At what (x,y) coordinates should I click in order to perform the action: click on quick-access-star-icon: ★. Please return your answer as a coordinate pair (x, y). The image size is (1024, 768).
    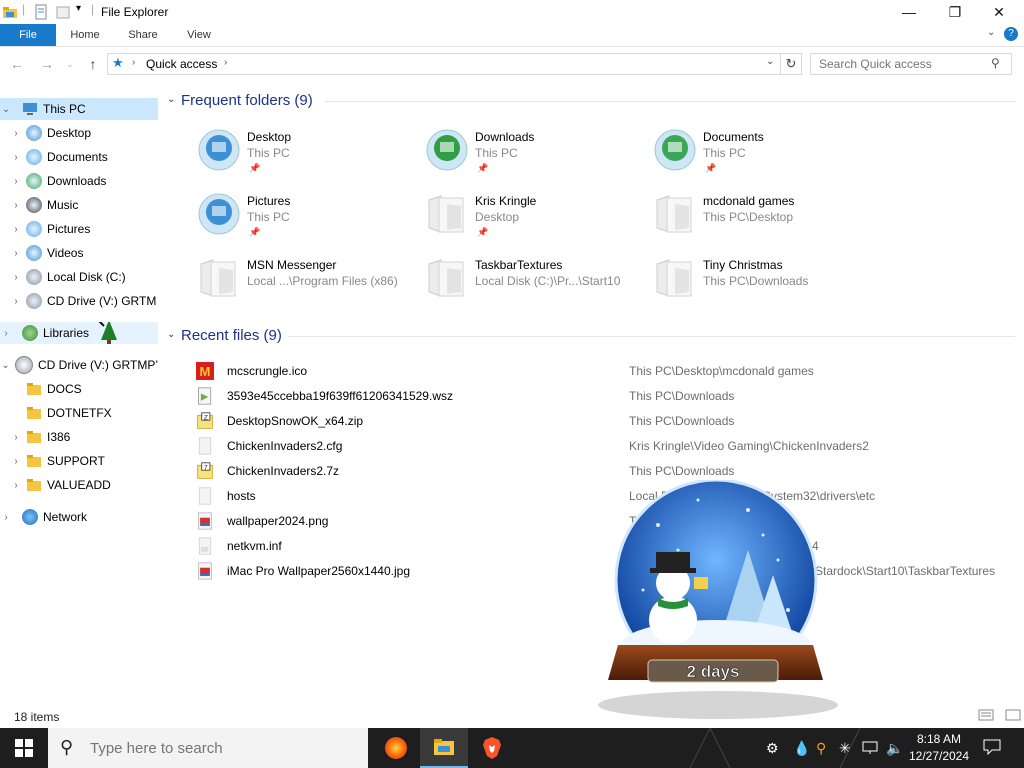
    Looking at the image, I should click on (118, 62).